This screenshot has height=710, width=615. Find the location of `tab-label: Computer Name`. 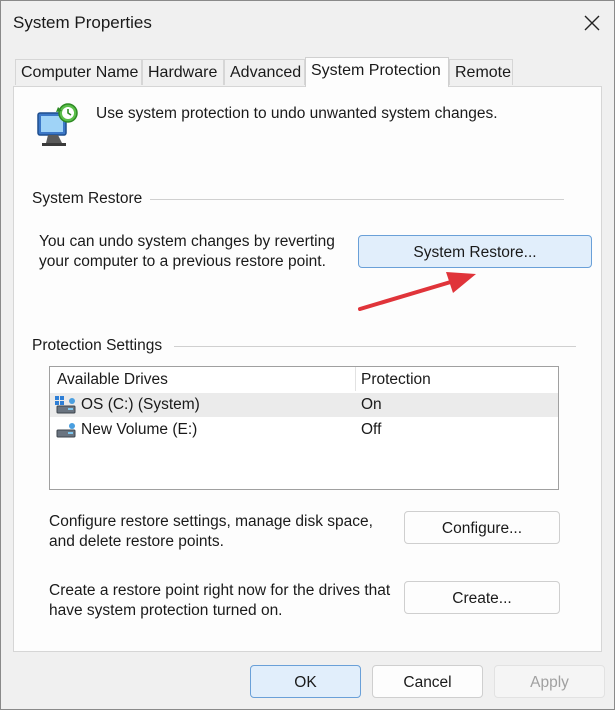

tab-label: Computer Name is located at coordinates (80, 72).